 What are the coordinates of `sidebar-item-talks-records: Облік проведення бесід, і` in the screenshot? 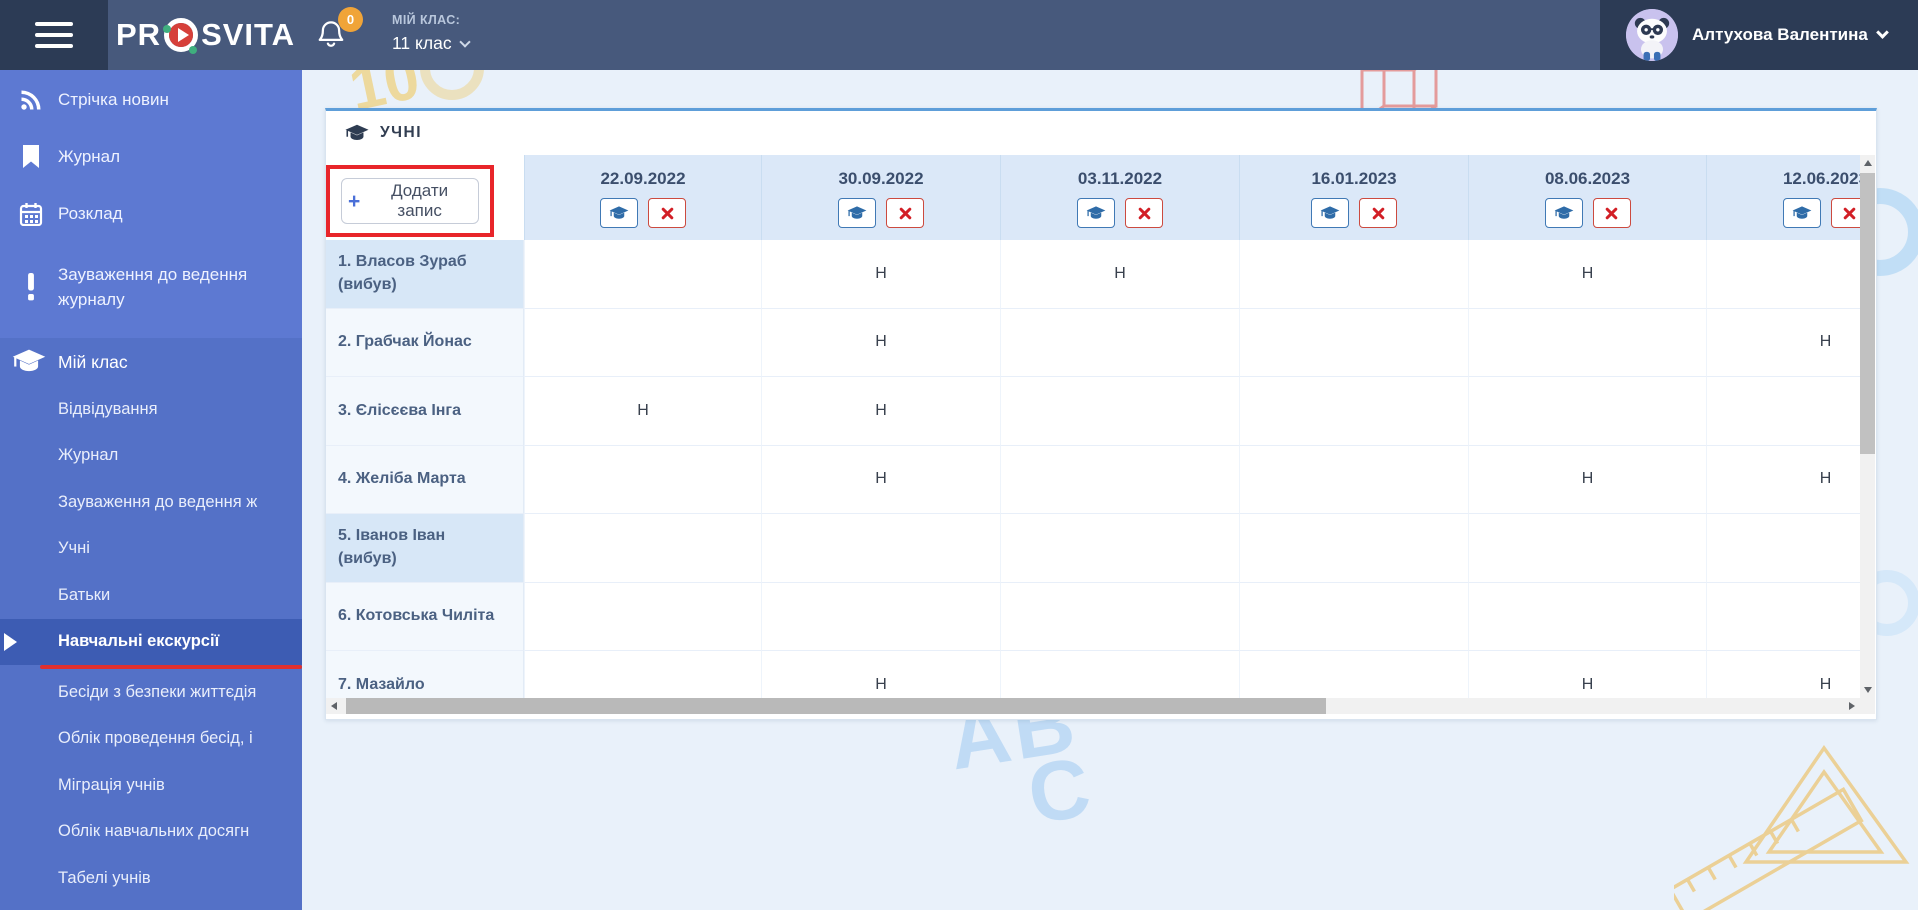 It's located at (151, 739).